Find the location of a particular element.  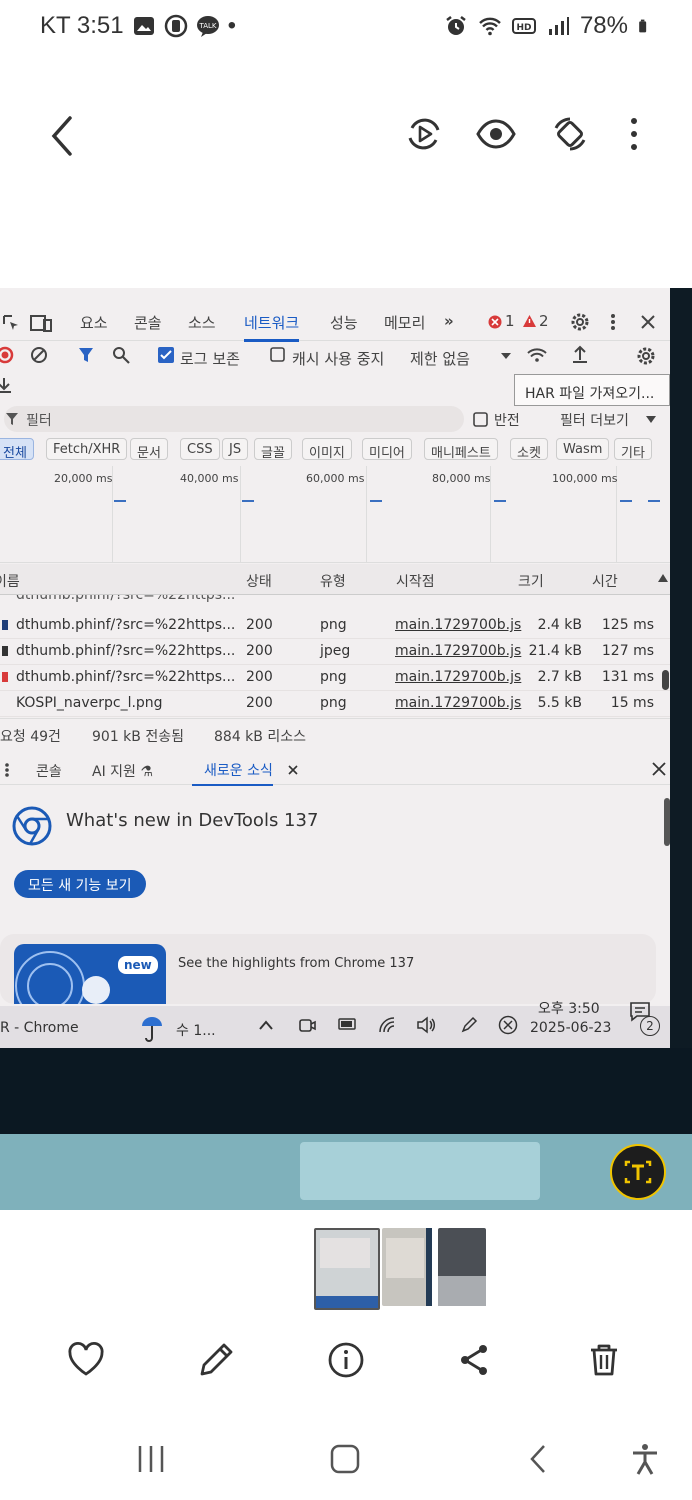

more-options-icon is located at coordinates (634, 134).